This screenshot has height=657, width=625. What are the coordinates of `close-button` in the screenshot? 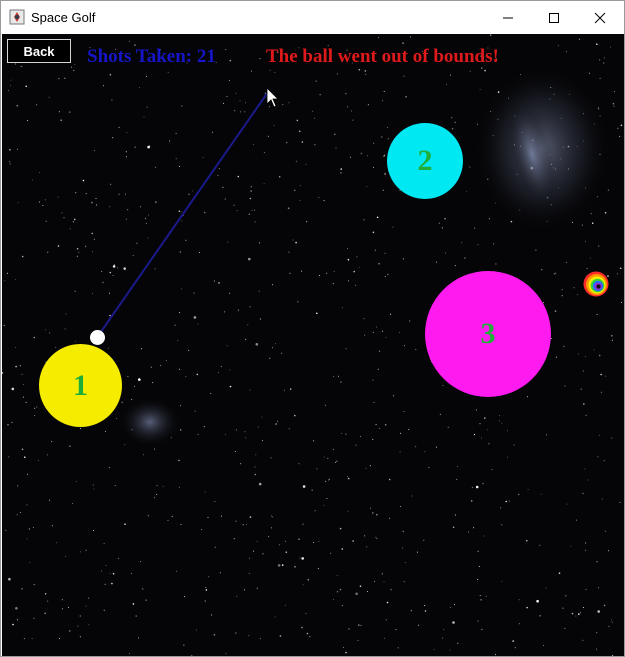 It's located at (600, 17).